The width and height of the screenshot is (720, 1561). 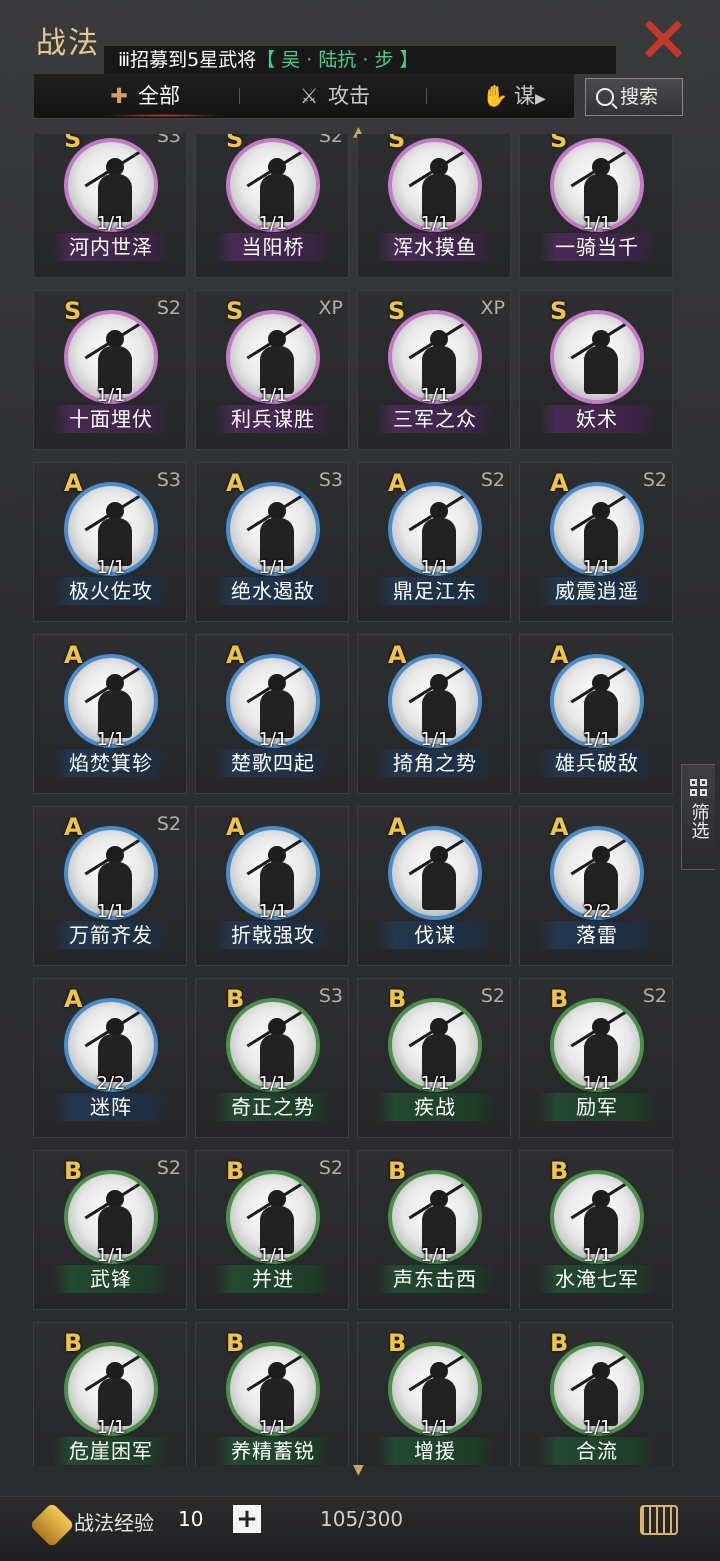 I want to click on tab-strategy: ✋ 谋▶, so click(x=514, y=96).